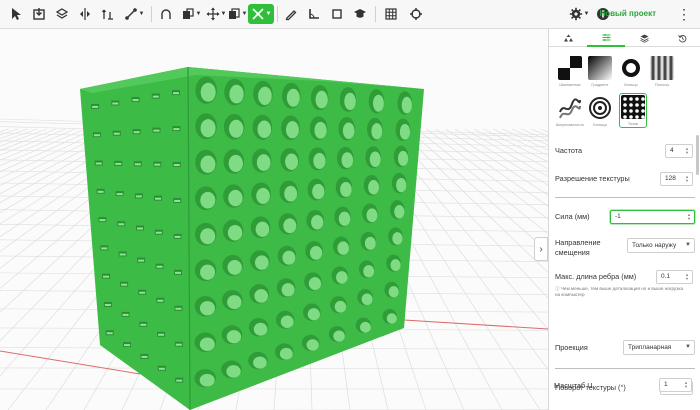 The image size is (700, 410). What do you see at coordinates (391, 14) in the screenshot?
I see `grid-button` at bounding box center [391, 14].